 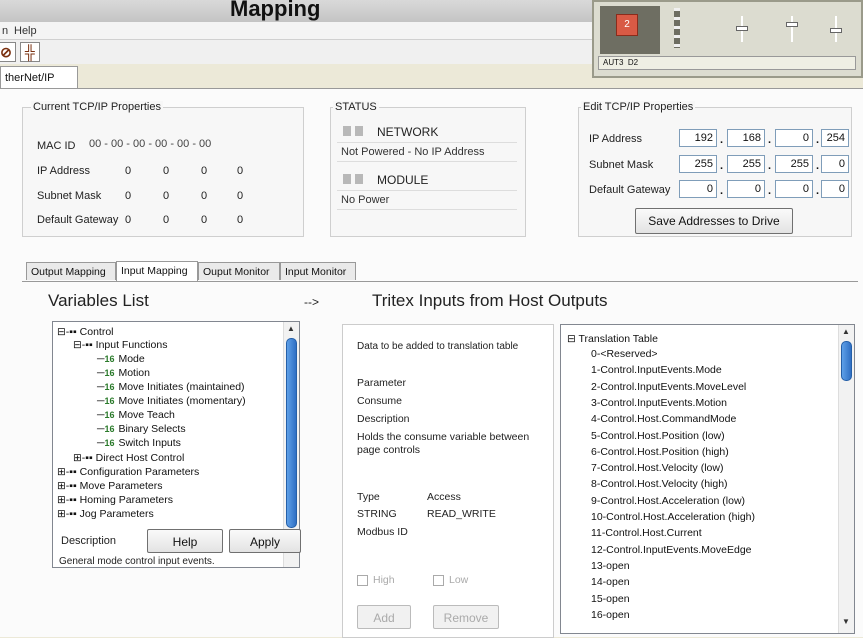 What do you see at coordinates (382, 383) in the screenshot?
I see `parameter-label: Parameter` at bounding box center [382, 383].